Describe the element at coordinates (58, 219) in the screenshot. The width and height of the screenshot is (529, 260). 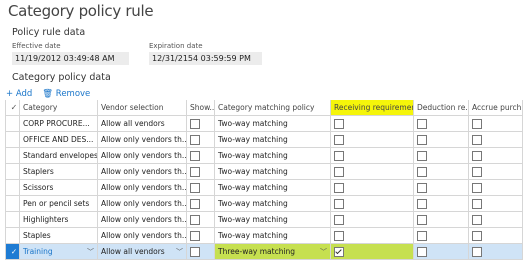
I see `category-cell: Highlighters` at that location.